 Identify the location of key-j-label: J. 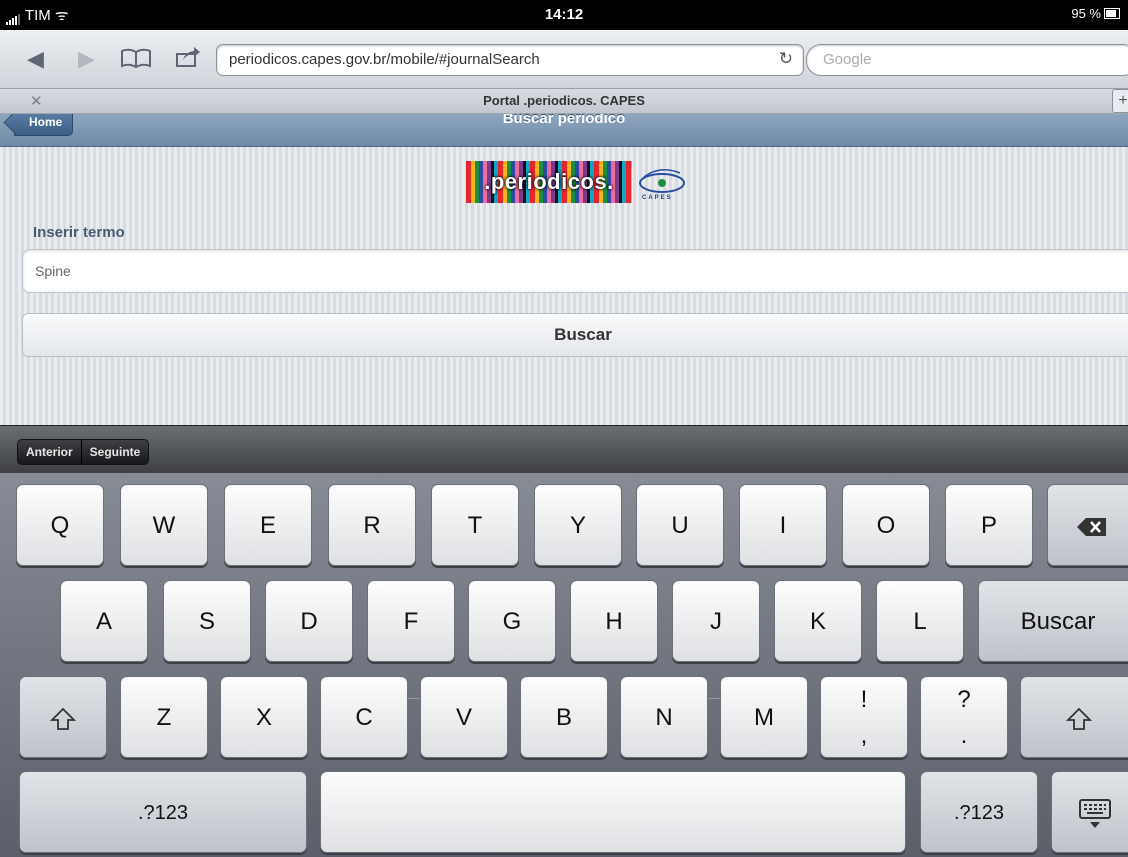
(716, 621).